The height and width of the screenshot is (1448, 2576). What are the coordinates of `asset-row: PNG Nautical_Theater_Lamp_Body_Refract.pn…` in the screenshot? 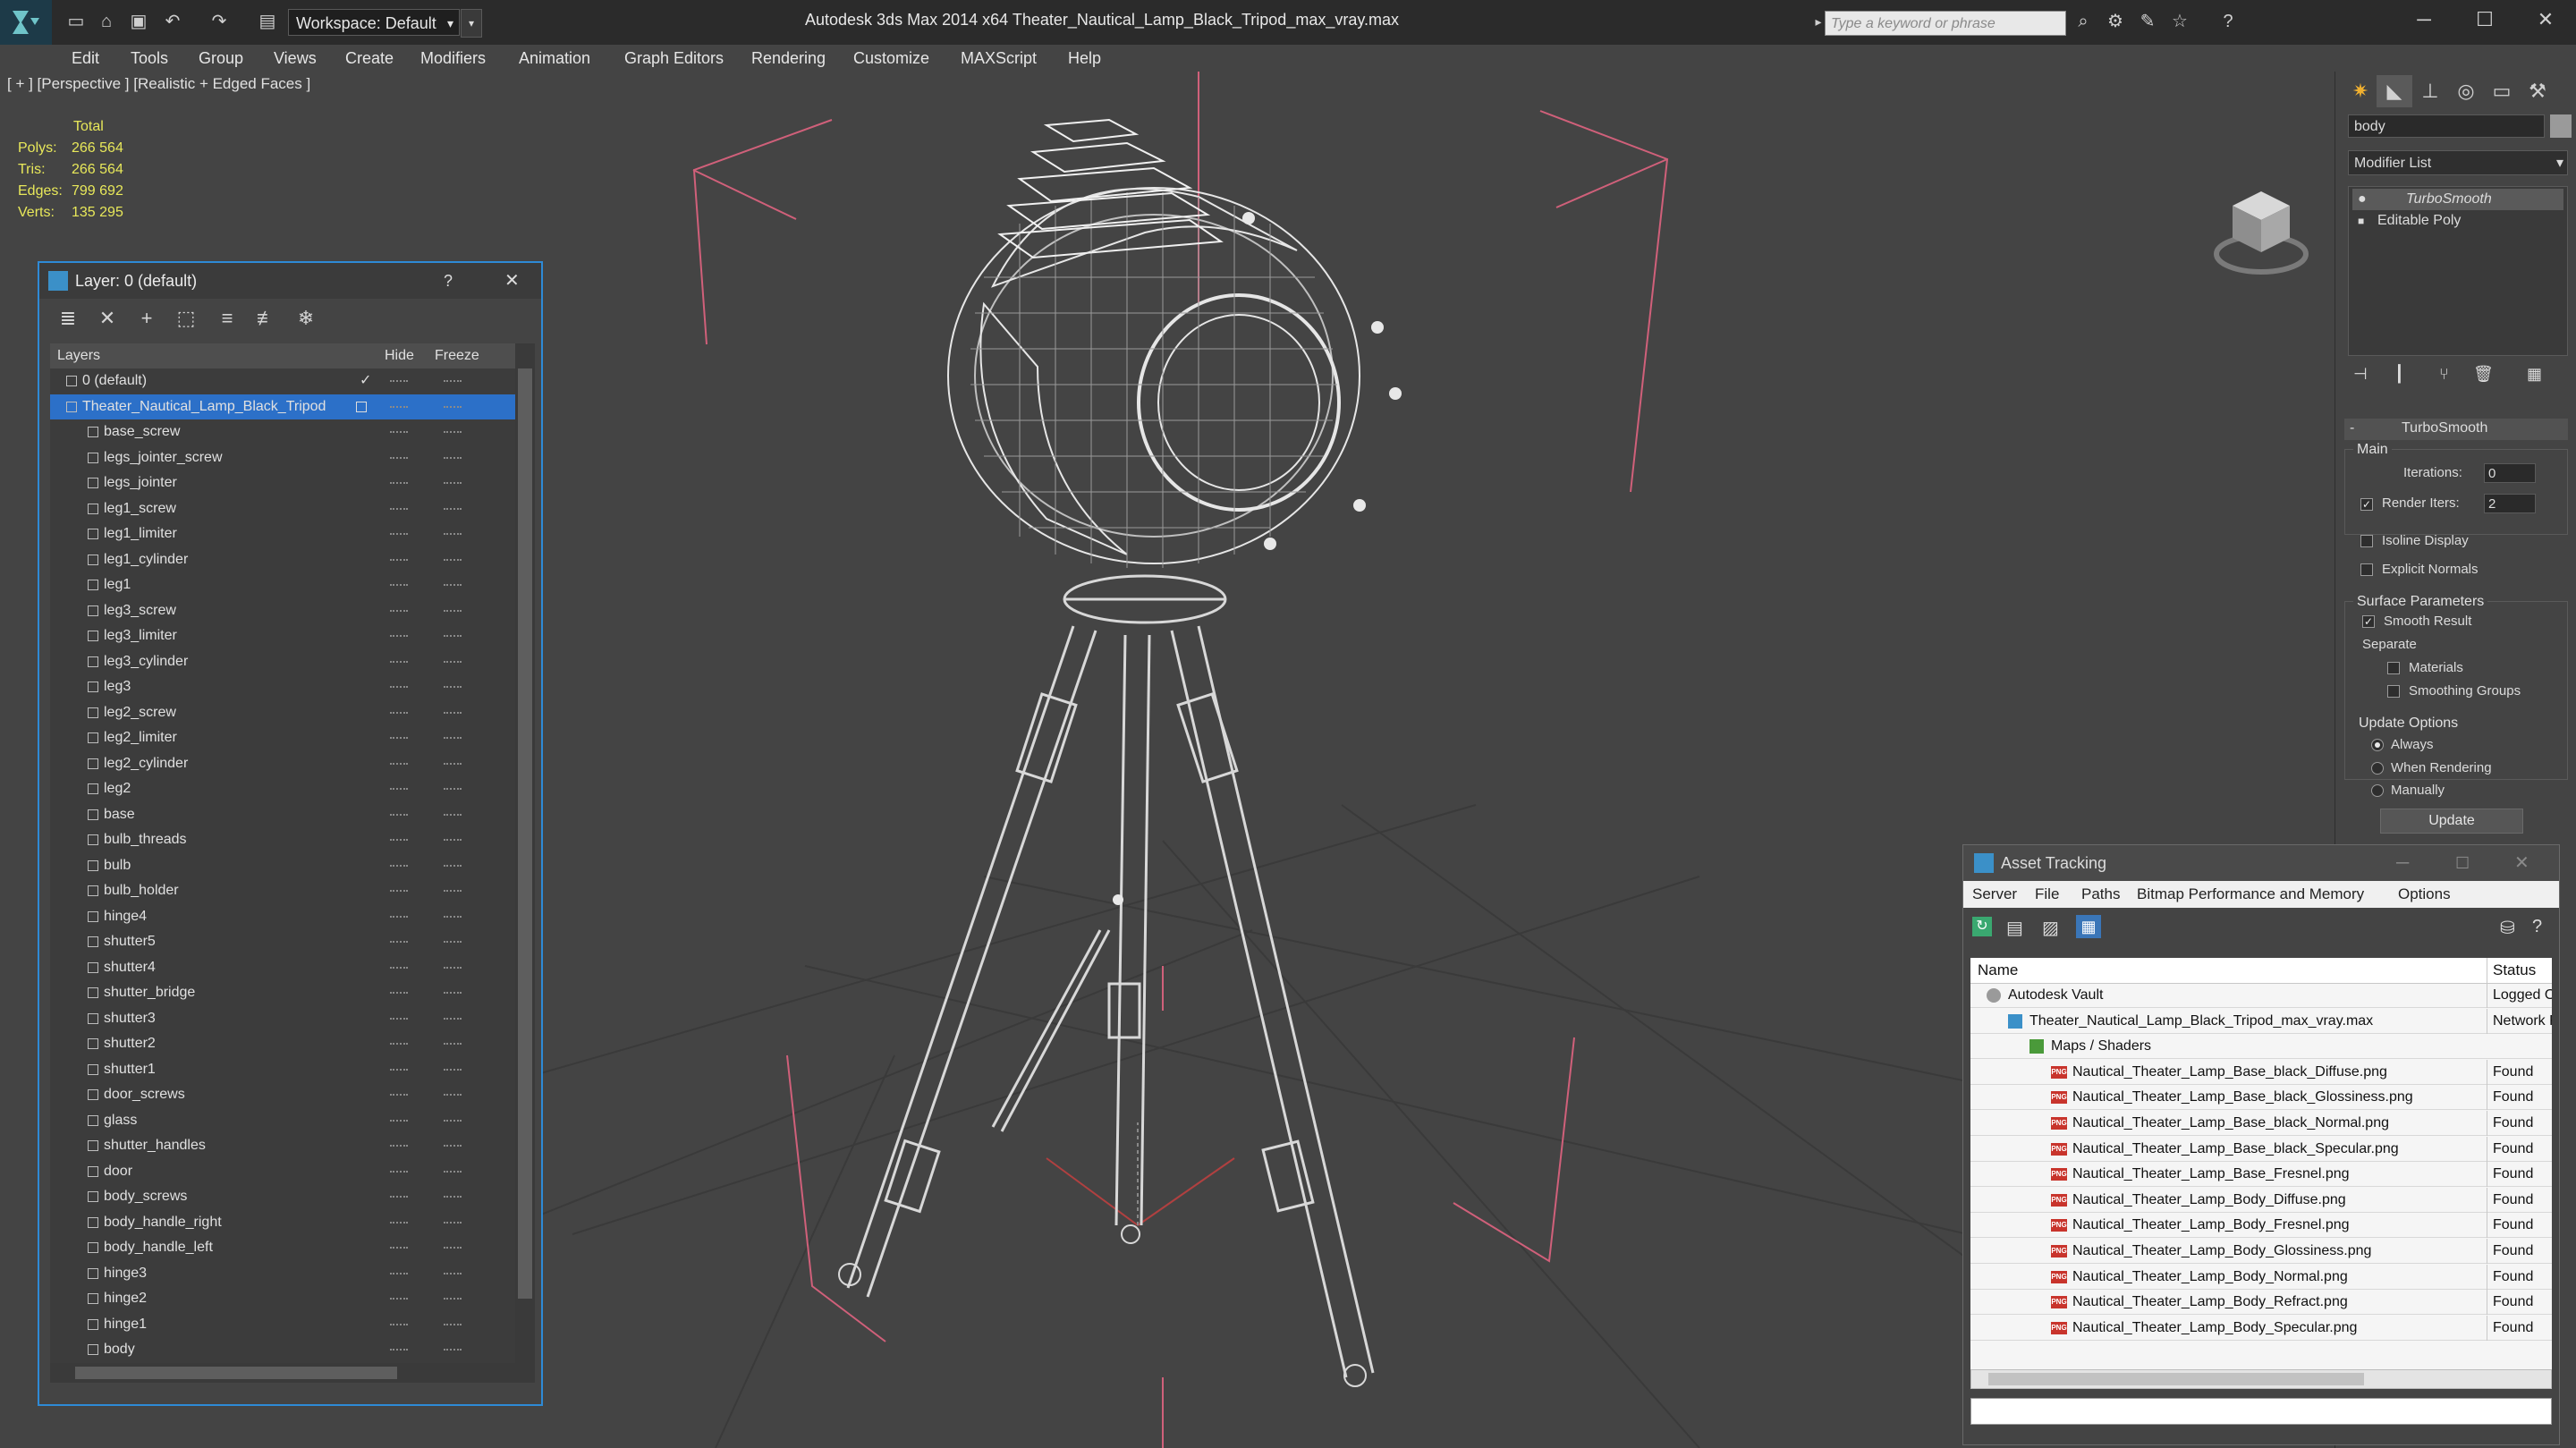 It's located at (2261, 1303).